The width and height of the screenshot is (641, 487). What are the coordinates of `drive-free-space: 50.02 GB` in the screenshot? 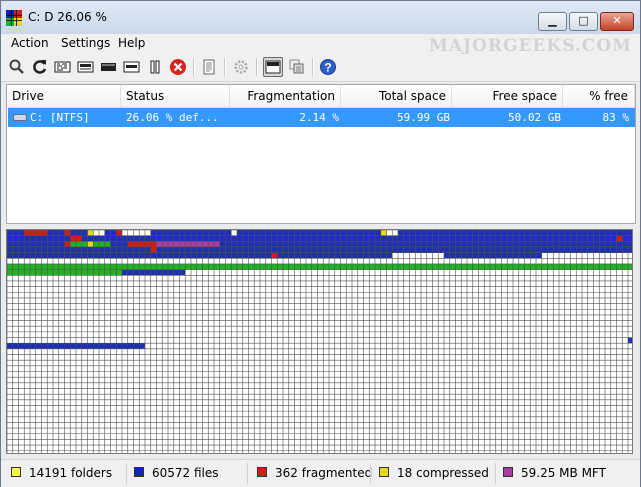 It's located at (534, 117).